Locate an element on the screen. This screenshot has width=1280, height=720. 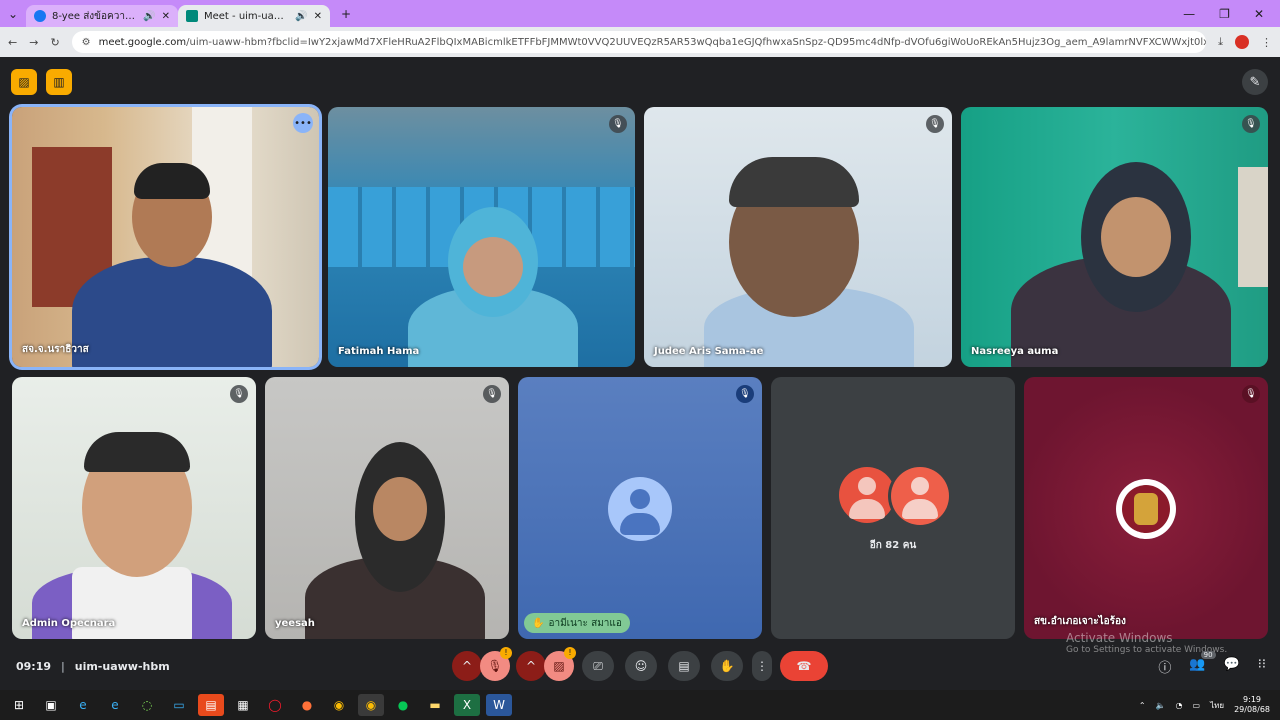
more-options-icon: ••• is located at coordinates (303, 123).